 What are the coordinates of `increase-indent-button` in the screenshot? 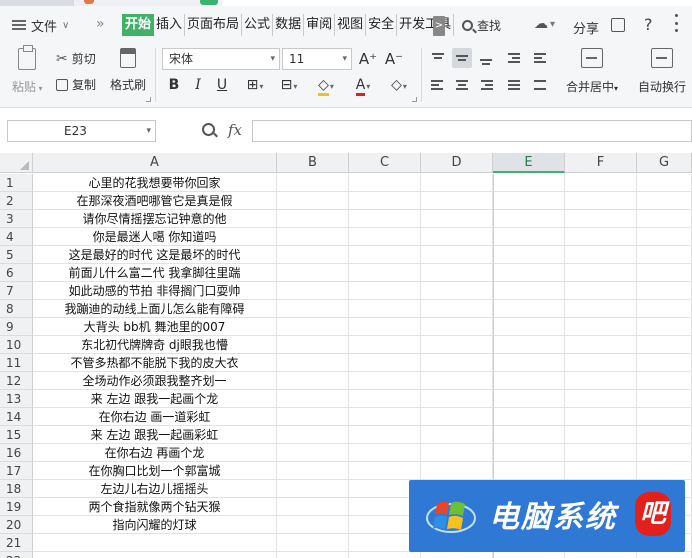 It's located at (540, 58).